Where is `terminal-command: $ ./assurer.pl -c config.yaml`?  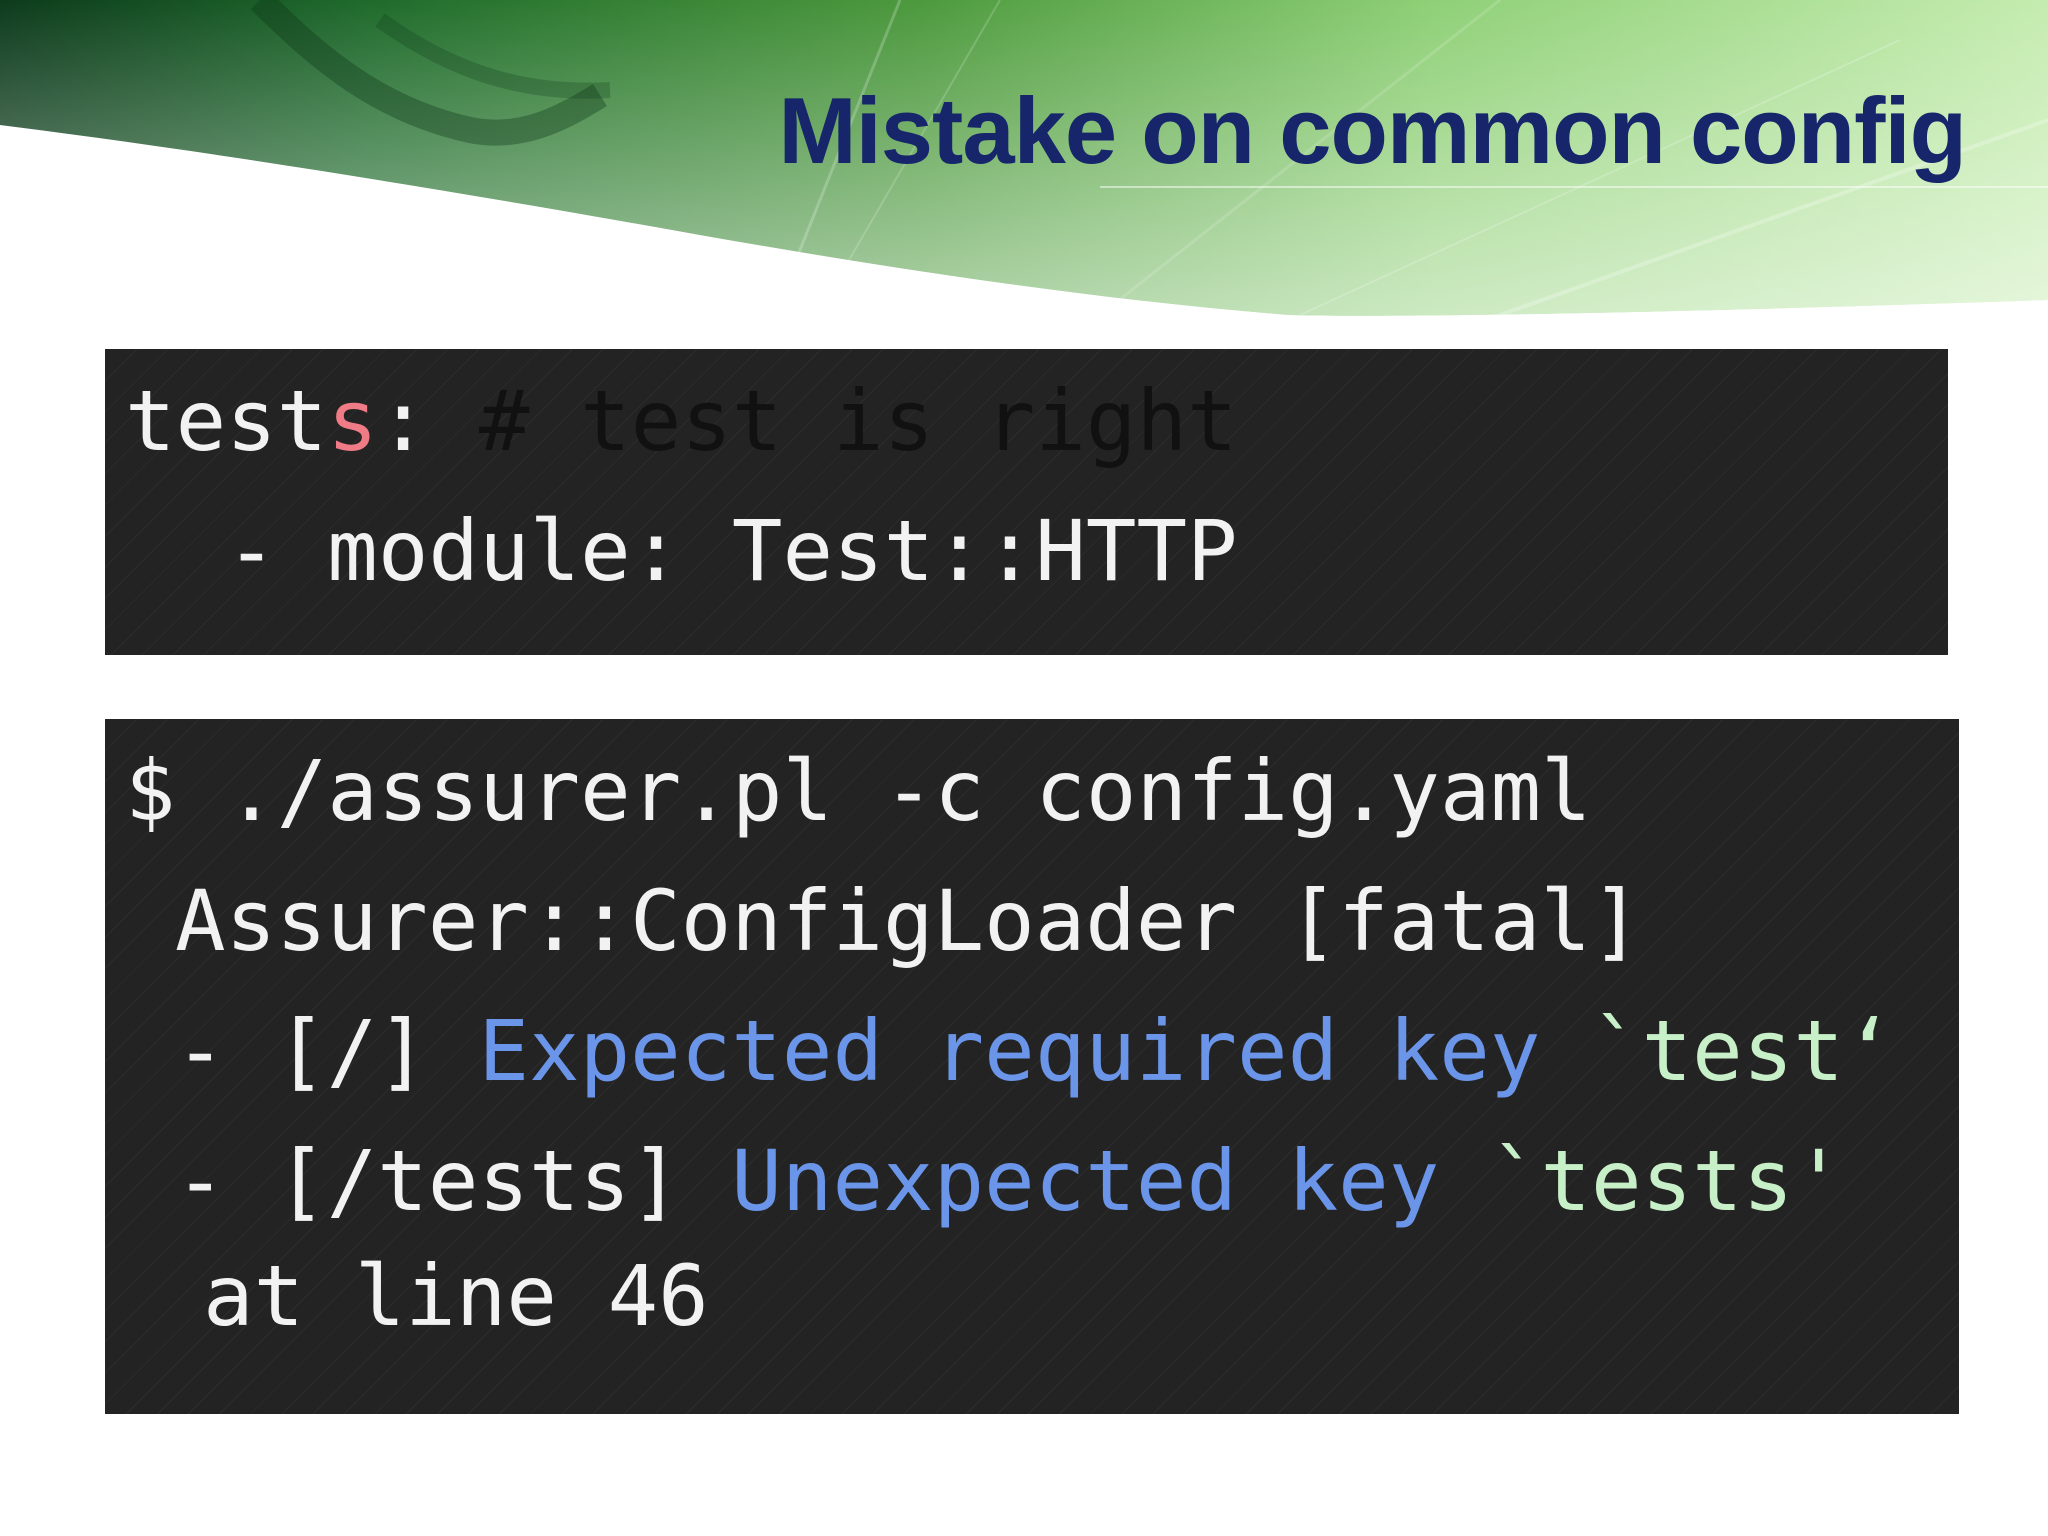 terminal-command: $ ./assurer.pl -c config.yaml is located at coordinates (858, 791).